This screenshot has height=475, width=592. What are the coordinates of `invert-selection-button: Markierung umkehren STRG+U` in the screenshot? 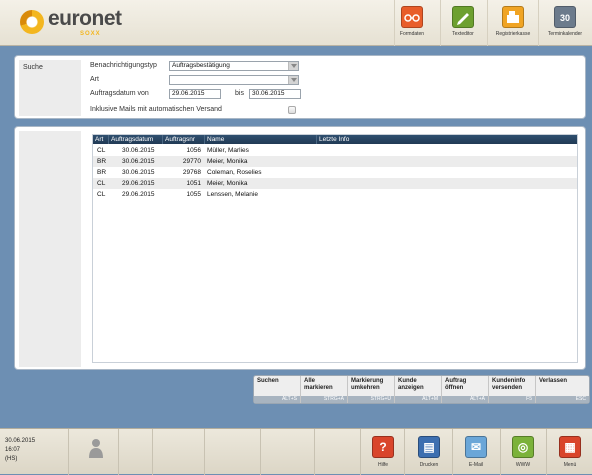 It's located at (371, 389).